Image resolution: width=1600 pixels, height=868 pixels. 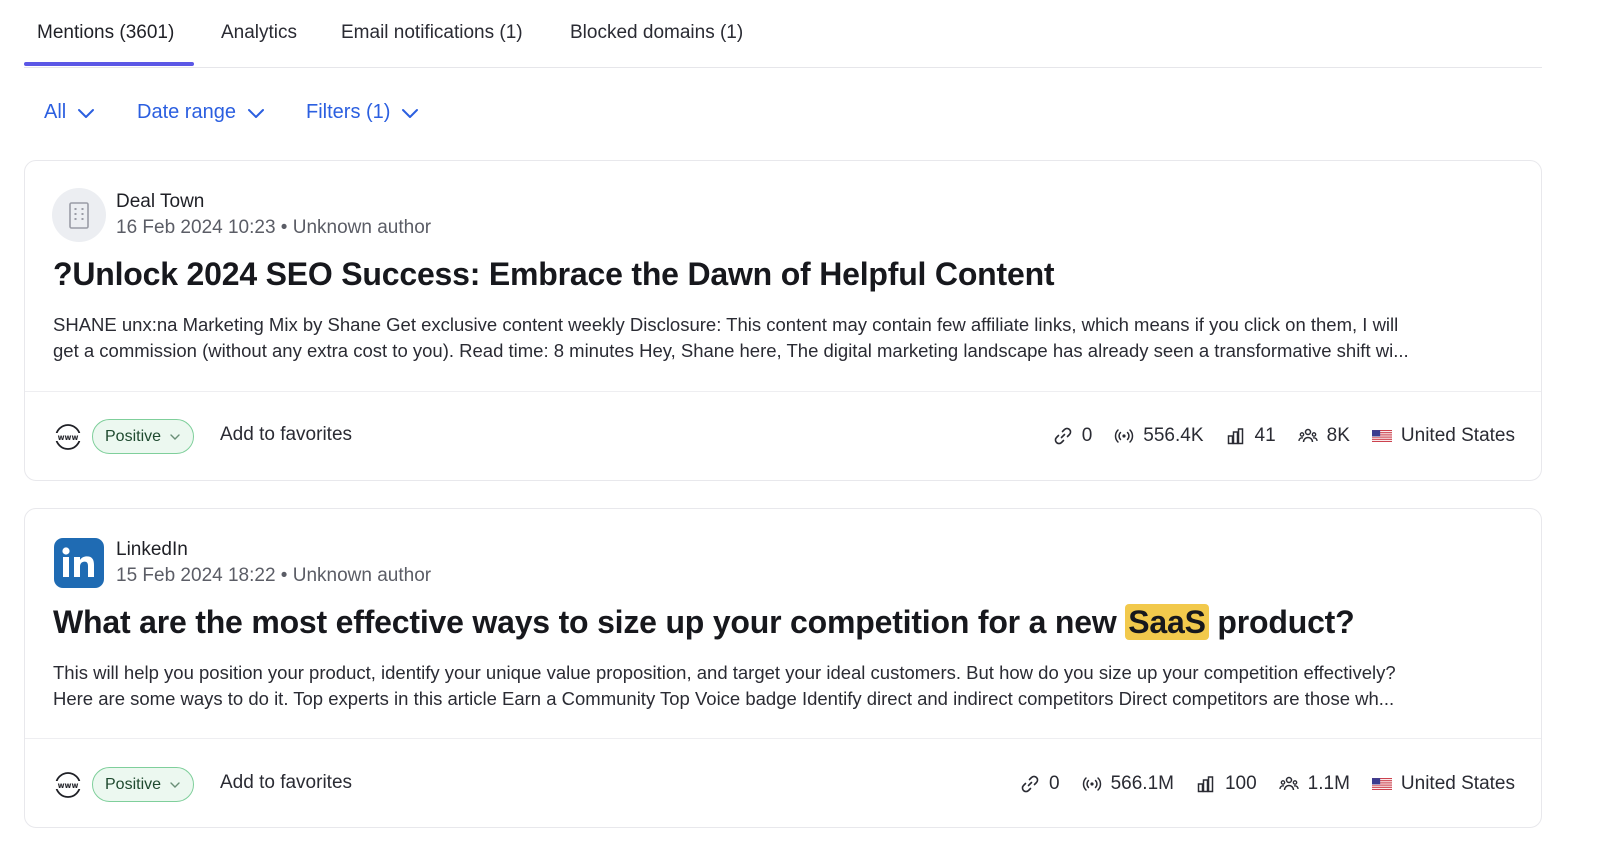 What do you see at coordinates (1240, 783) in the screenshot?
I see `influence-value: 100` at bounding box center [1240, 783].